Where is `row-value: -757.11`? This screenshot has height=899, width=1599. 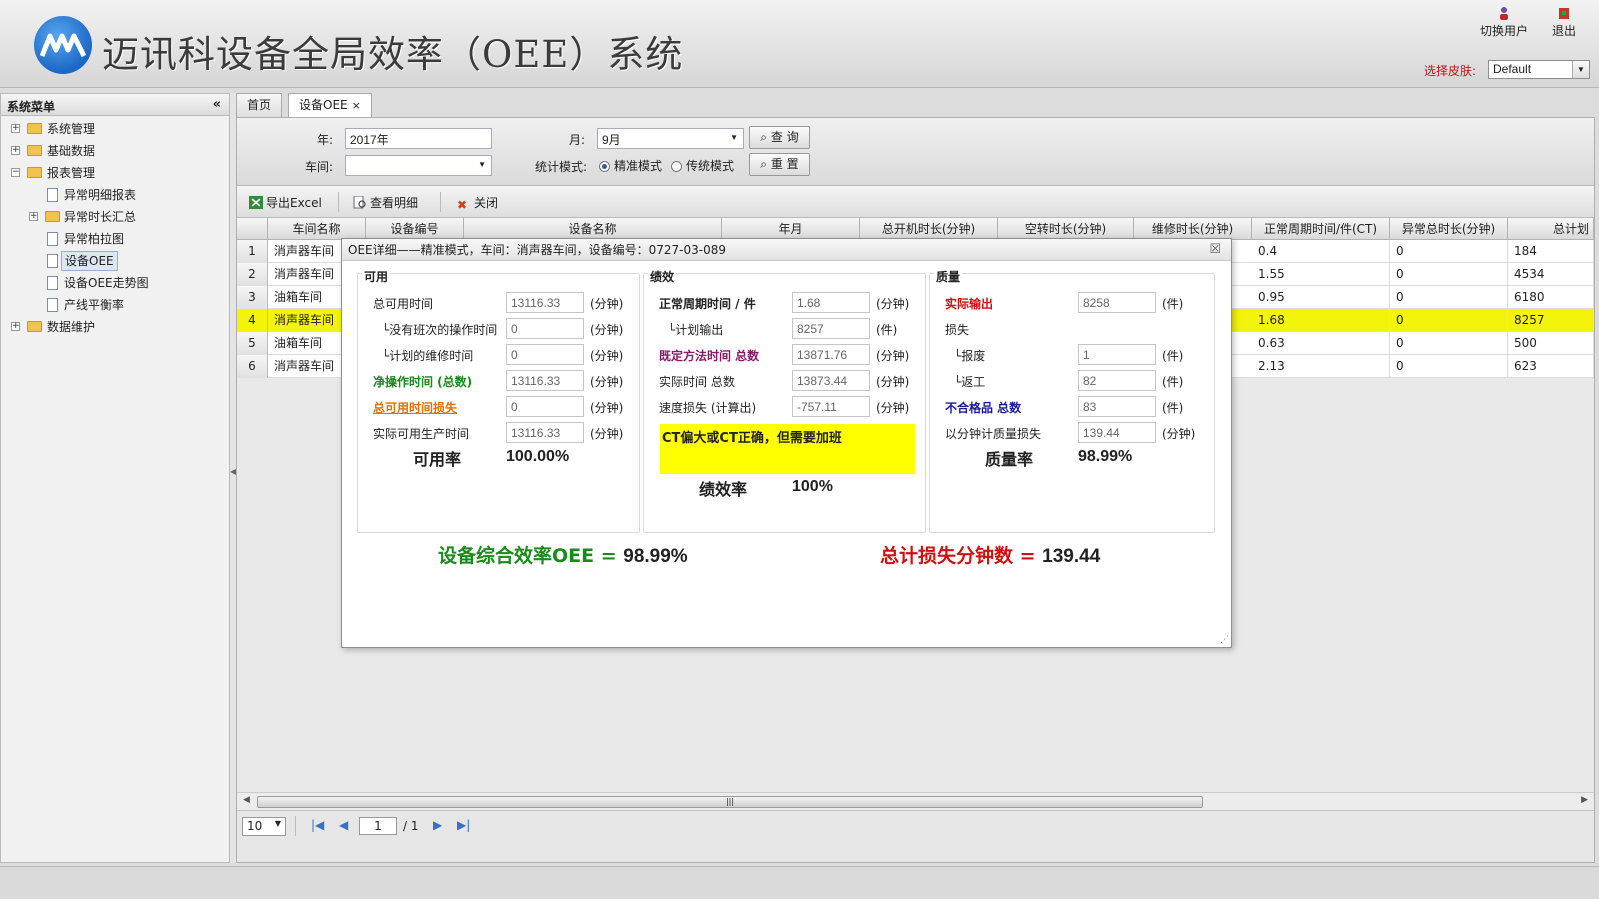 row-value: -757.11 is located at coordinates (831, 406).